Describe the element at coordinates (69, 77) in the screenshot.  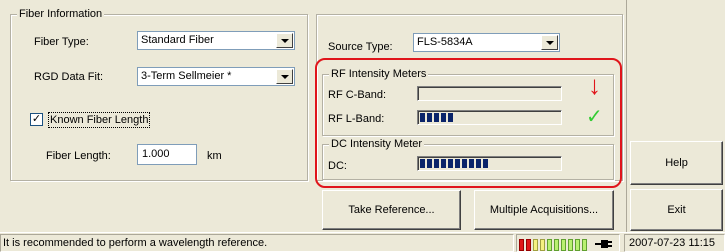
I see `rgd-data-fit-label: RGD Data Fit:` at that location.